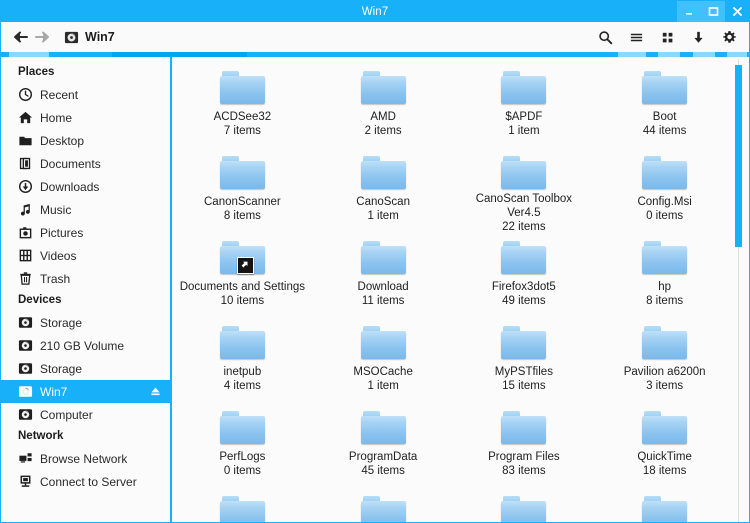  Describe the element at coordinates (56, 117) in the screenshot. I see `sidebar-item-label: Home` at that location.